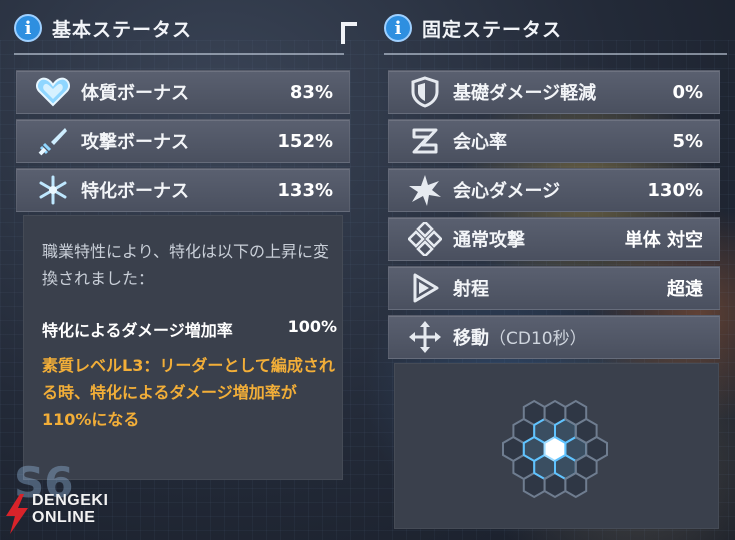  Describe the element at coordinates (70, 500) in the screenshot. I see `logo-line1: DENGEKI` at that location.